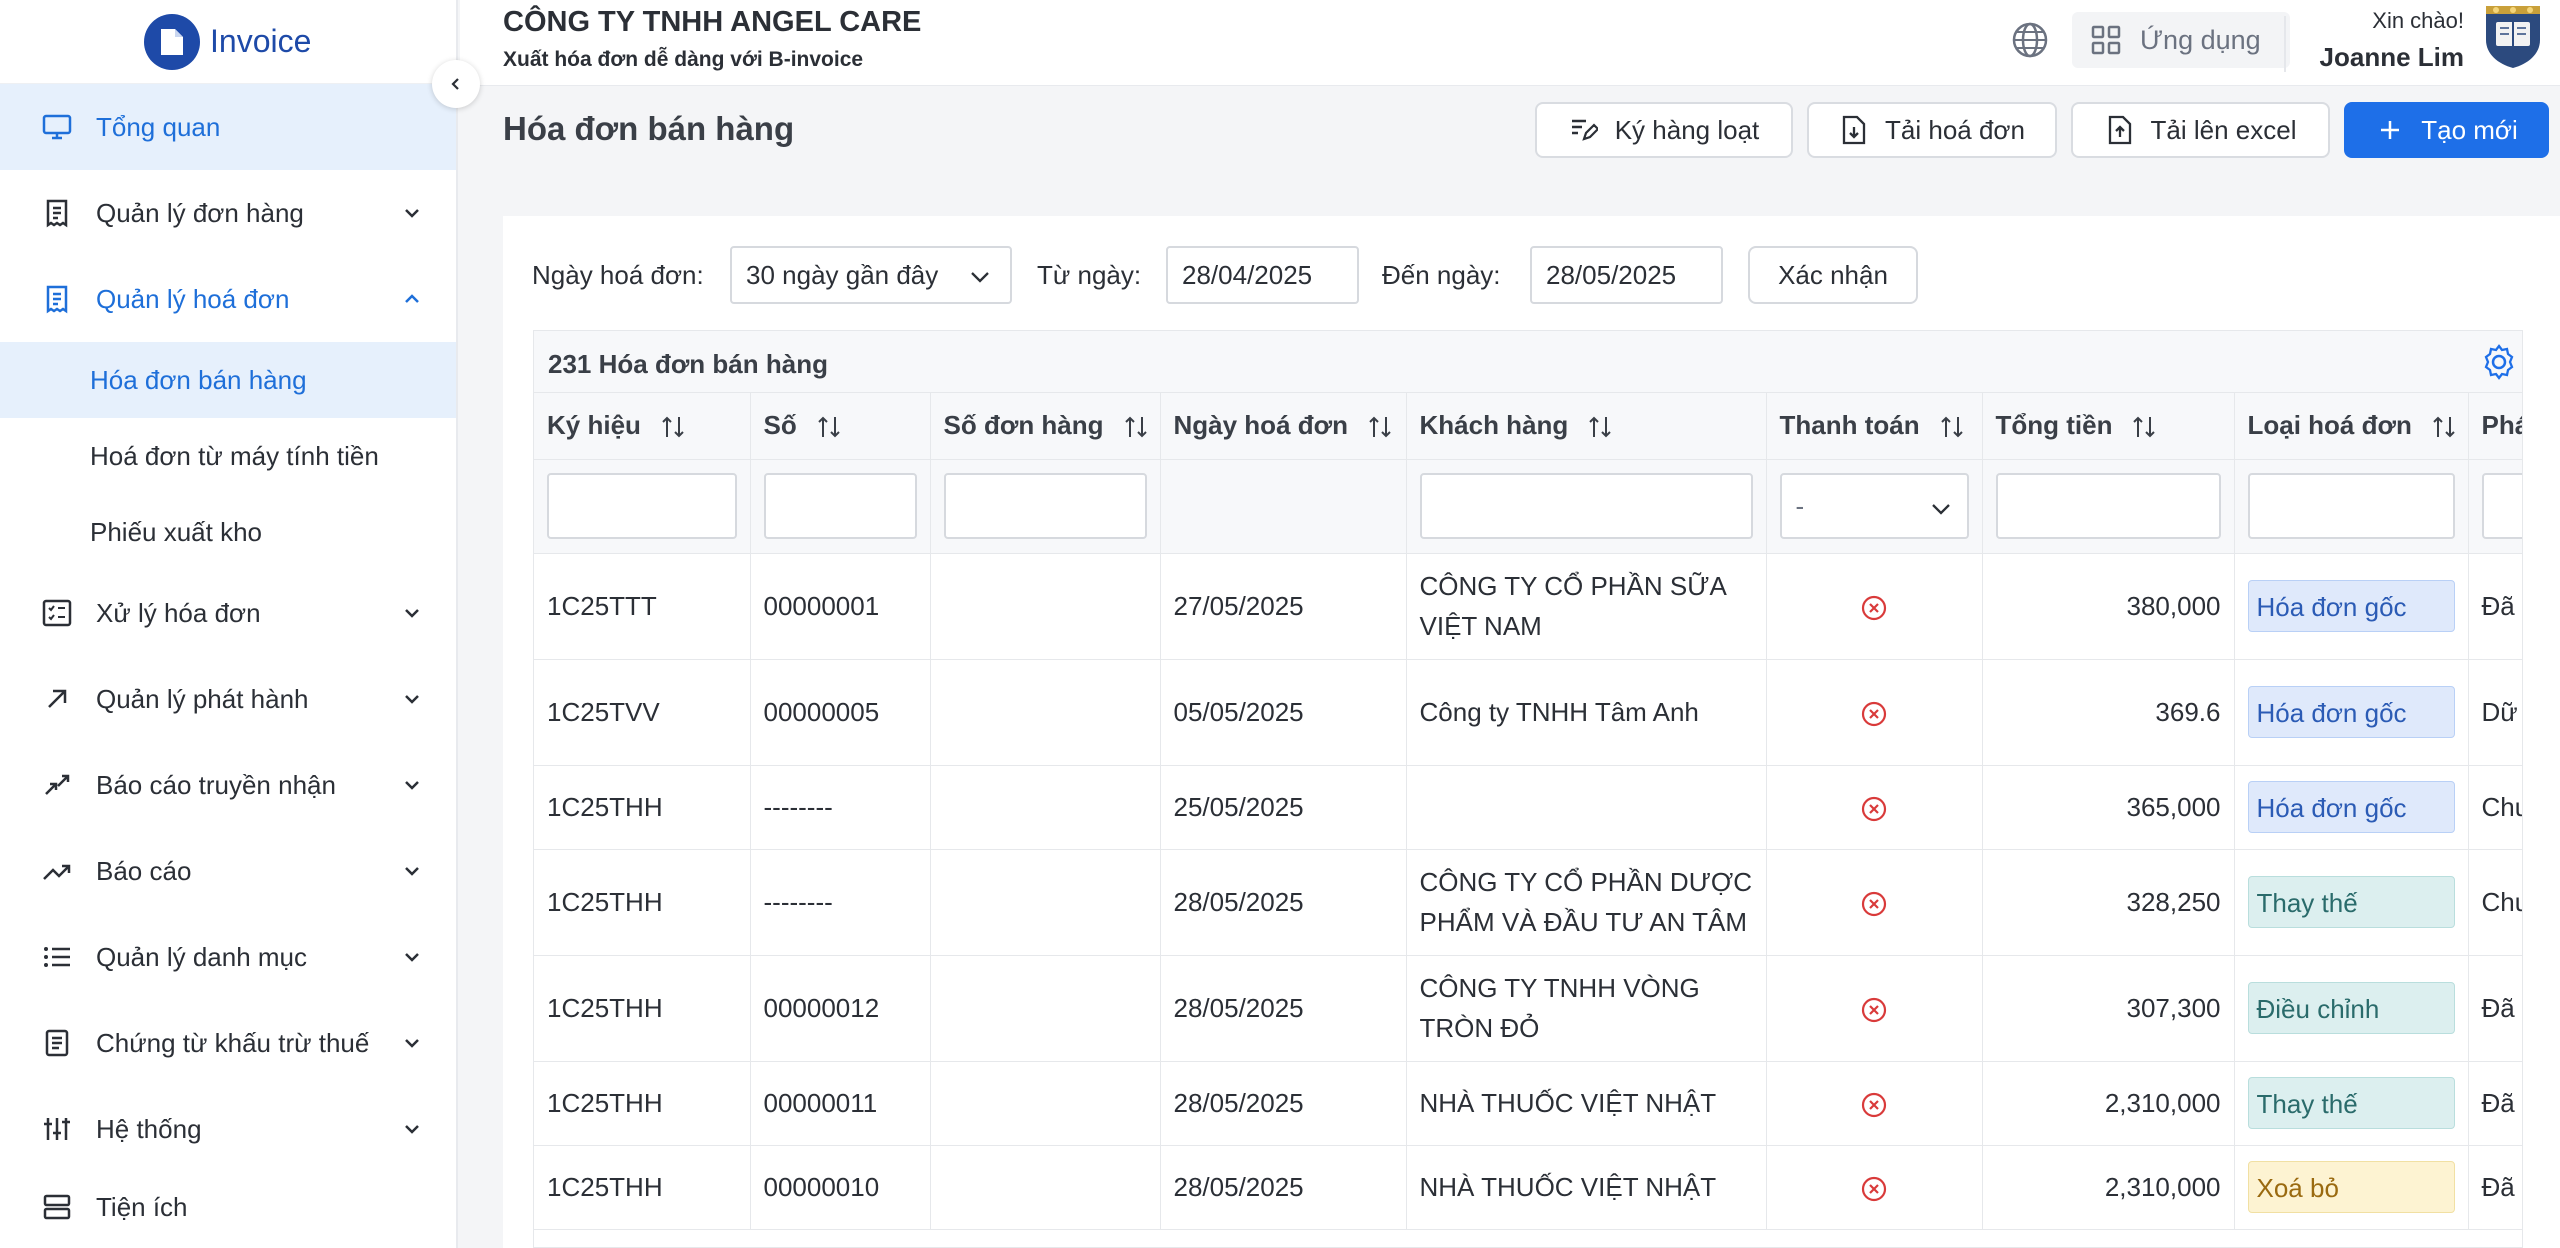 This screenshot has height=1248, width=2560. Describe the element at coordinates (642, 1187) in the screenshot. I see `cell-symbol: 1C25THH` at that location.